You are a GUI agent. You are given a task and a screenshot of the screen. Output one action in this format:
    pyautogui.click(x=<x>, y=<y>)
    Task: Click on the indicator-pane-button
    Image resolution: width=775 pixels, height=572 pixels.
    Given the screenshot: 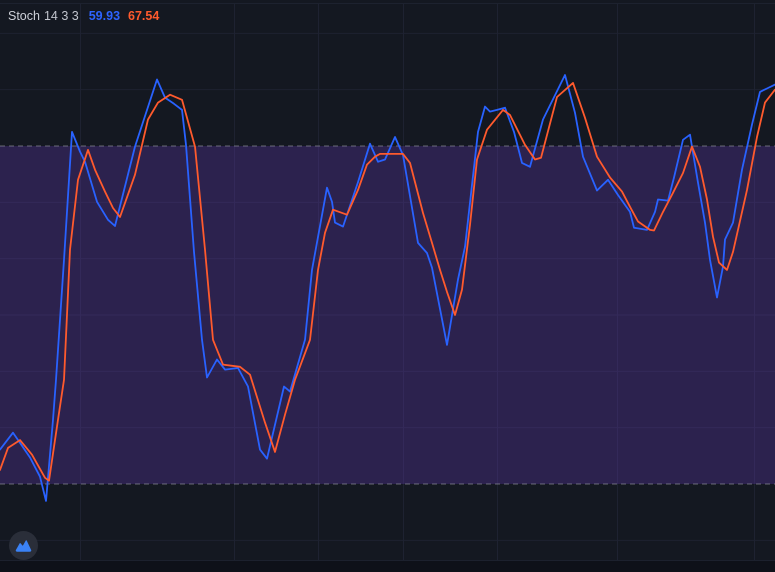 What is the action you would take?
    pyautogui.click(x=23, y=545)
    